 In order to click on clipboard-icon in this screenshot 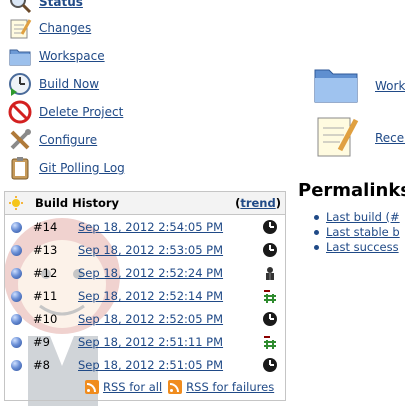, I will do `click(20, 168)`.